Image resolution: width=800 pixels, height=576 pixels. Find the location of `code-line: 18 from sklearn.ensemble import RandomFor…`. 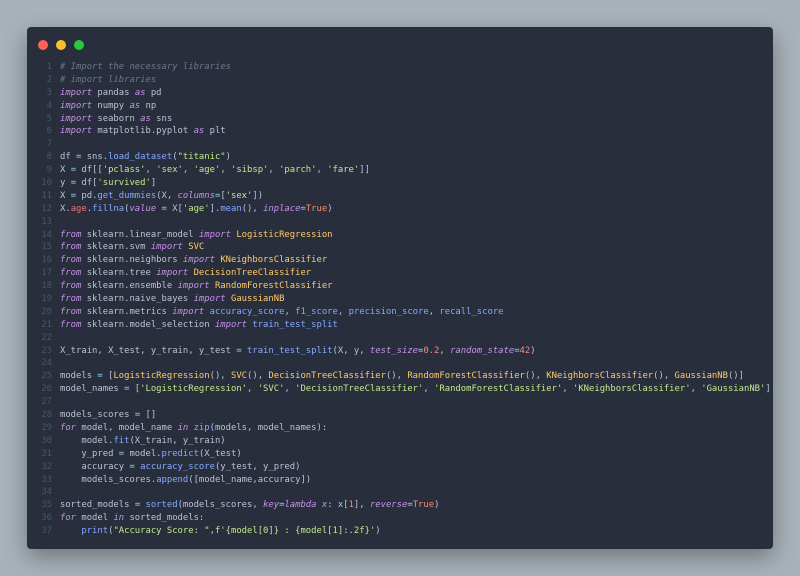

code-line: 18 from sklearn.ensemble import RandomFor… is located at coordinates (403, 286).